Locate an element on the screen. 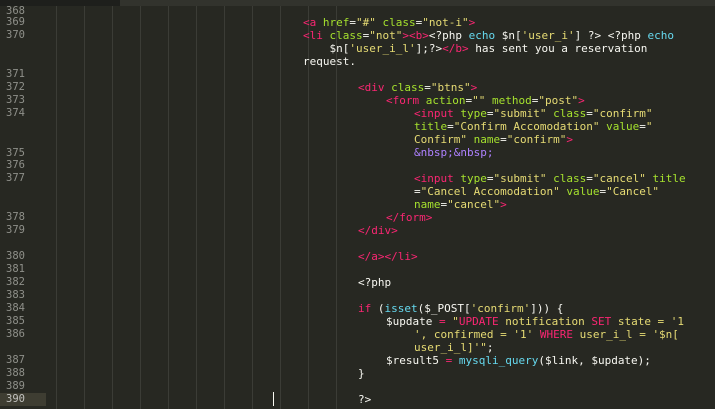 This screenshot has width=715, height=409. code-line: user_i_l]'"; is located at coordinates (453, 347).